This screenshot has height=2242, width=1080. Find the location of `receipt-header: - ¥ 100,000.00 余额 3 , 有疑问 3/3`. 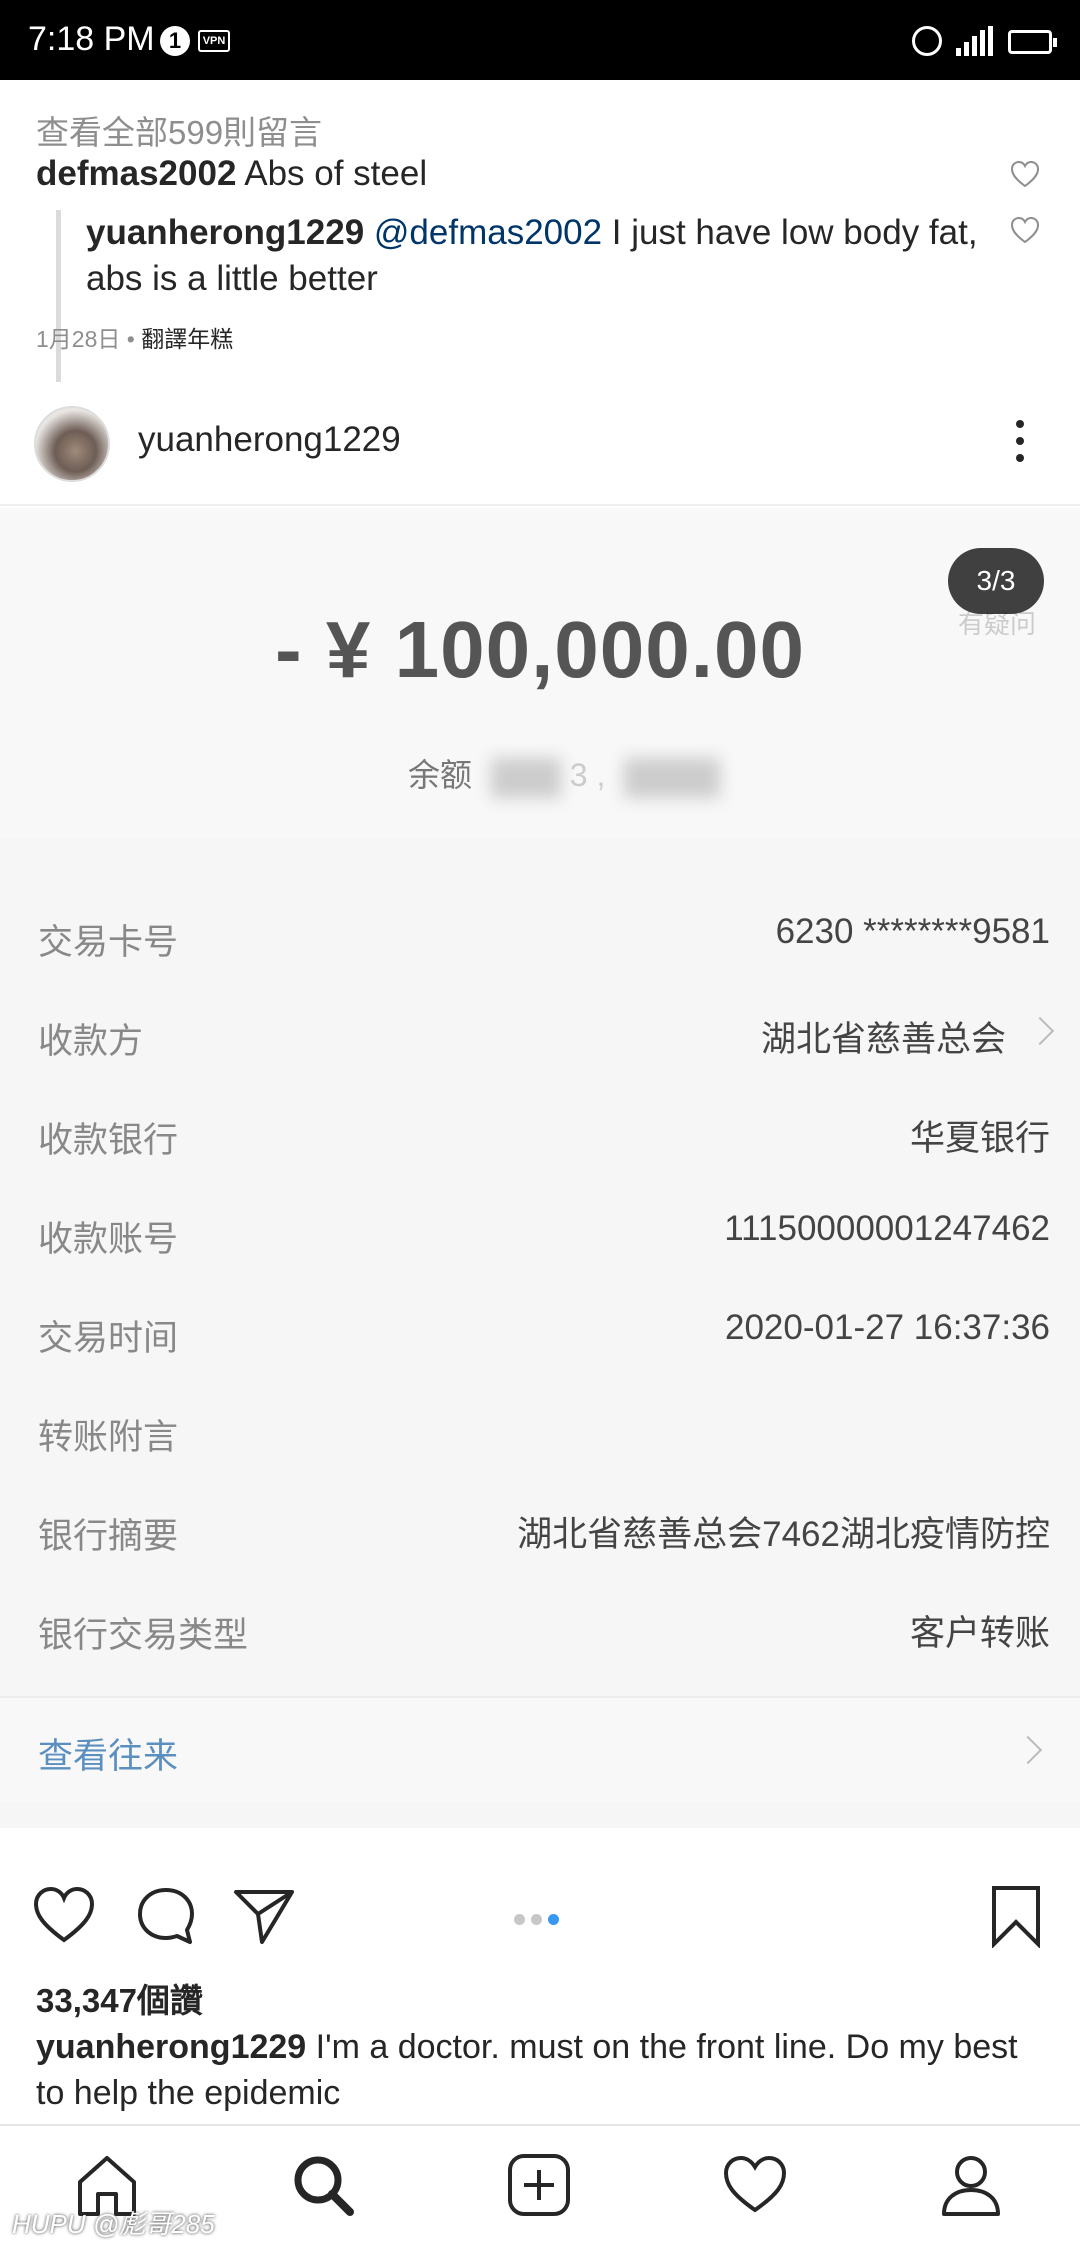

receipt-header: - ¥ 100,000.00 余额 3 , 有疑问 3/3 is located at coordinates (540, 673).